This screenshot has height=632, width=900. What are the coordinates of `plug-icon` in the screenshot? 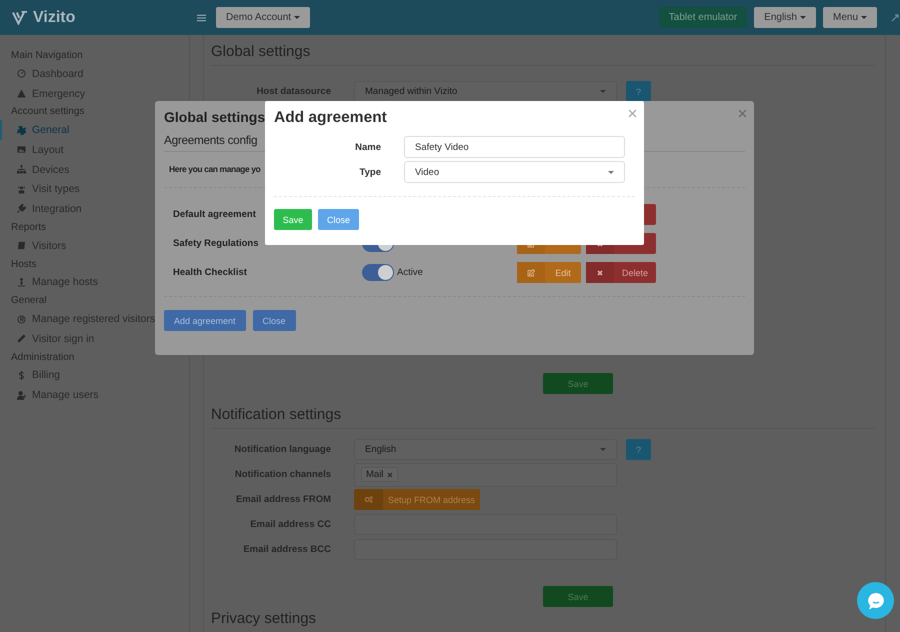 It's located at (21, 209).